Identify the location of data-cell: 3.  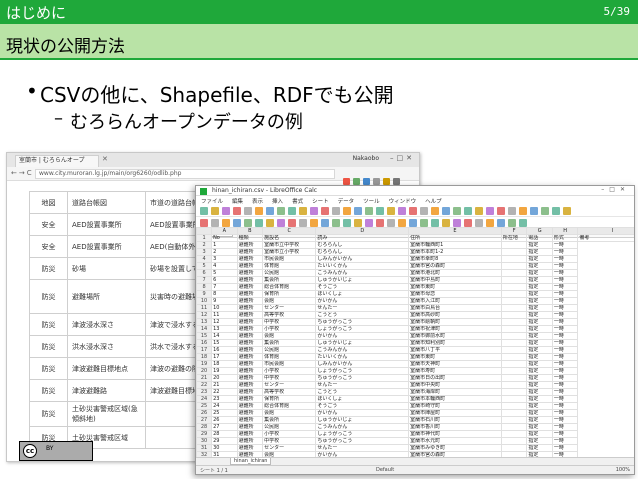
(224, 259).